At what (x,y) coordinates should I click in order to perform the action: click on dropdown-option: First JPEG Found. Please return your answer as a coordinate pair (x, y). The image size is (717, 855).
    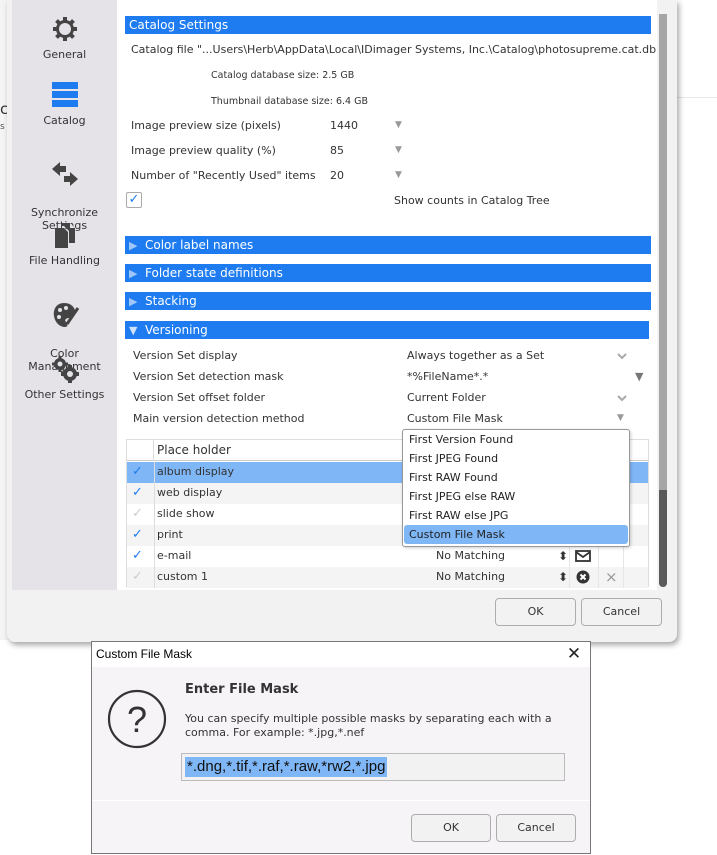
    Looking at the image, I should click on (516, 458).